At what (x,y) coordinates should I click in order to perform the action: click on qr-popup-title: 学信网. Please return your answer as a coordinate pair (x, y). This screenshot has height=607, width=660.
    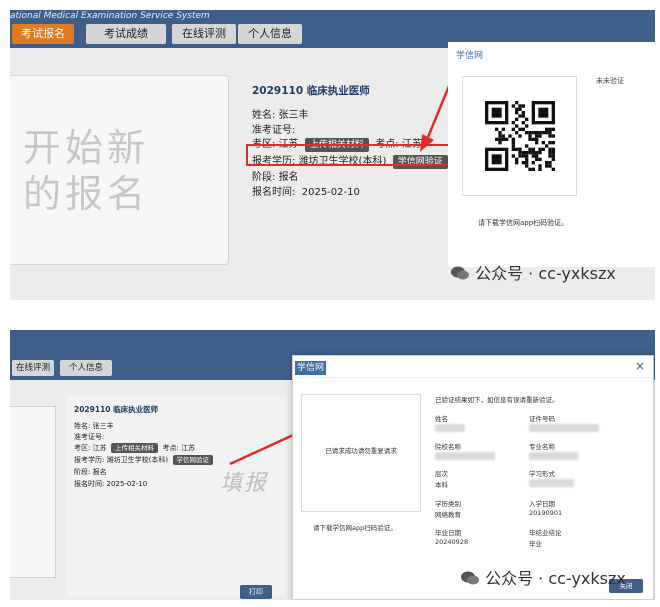
    Looking at the image, I should click on (470, 56).